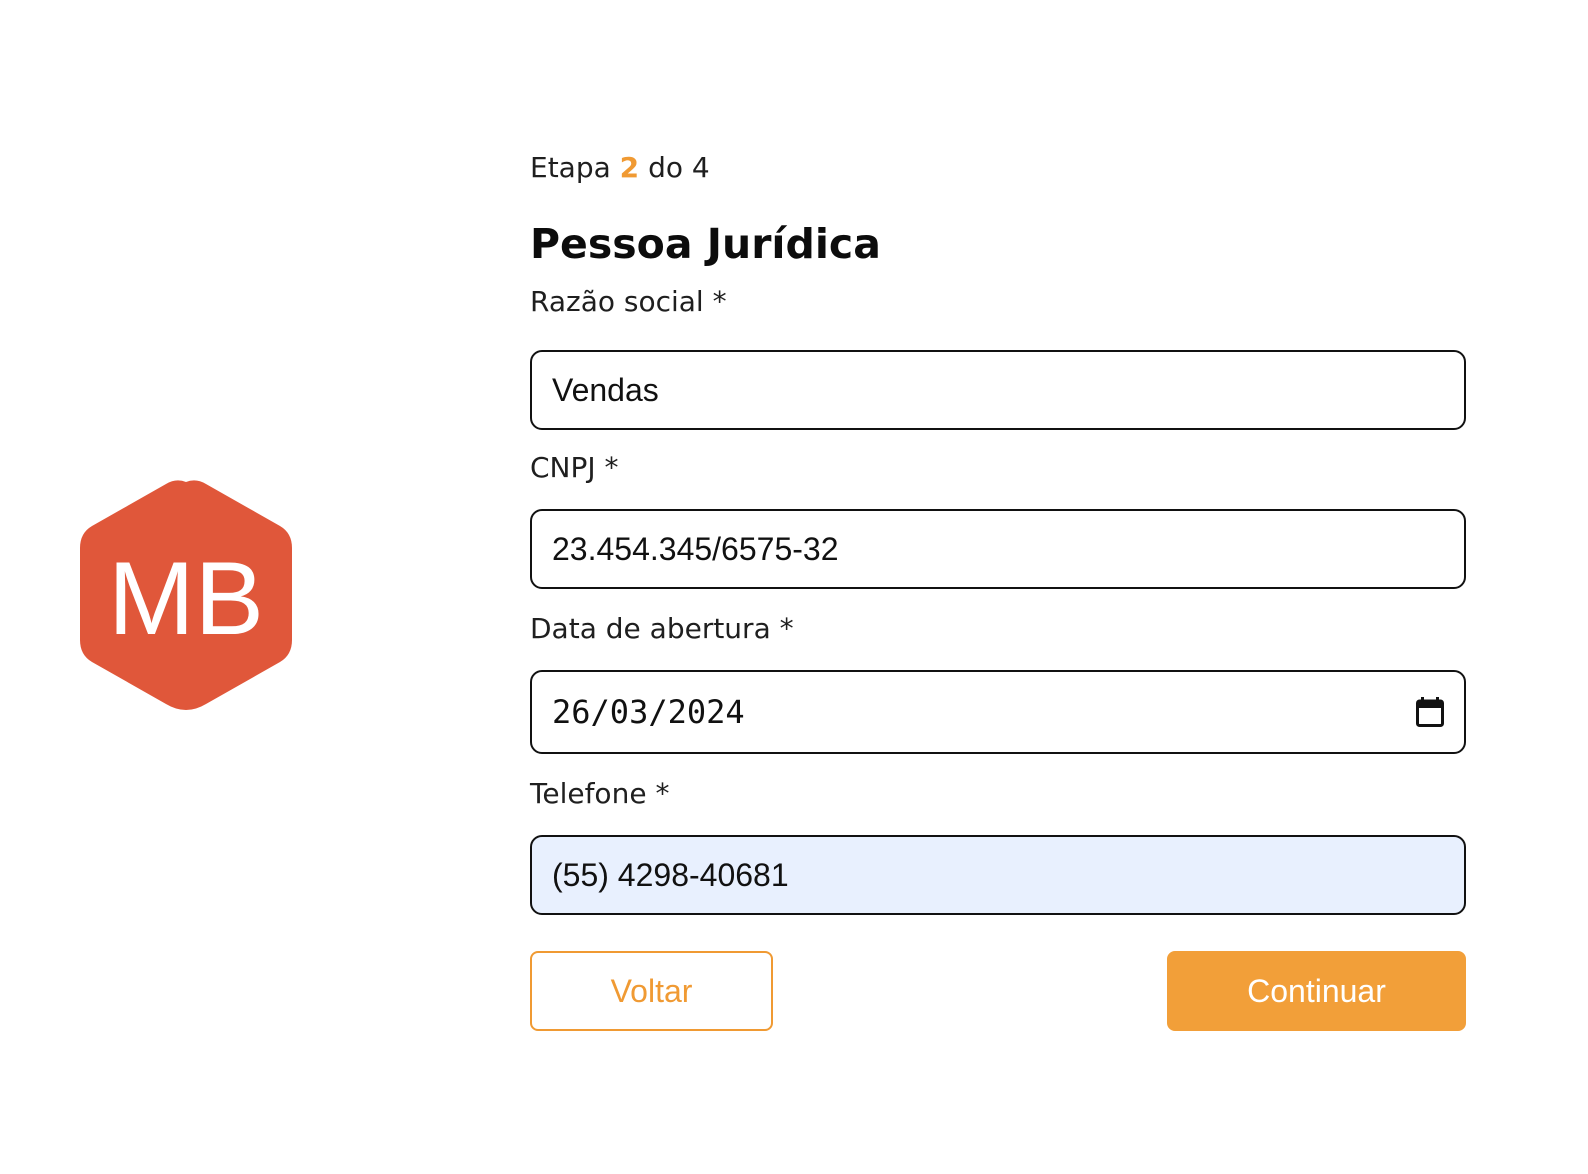 This screenshot has height=1174, width=1588. What do you see at coordinates (628, 301) in the screenshot?
I see `razao-social-label: Razão social *` at bounding box center [628, 301].